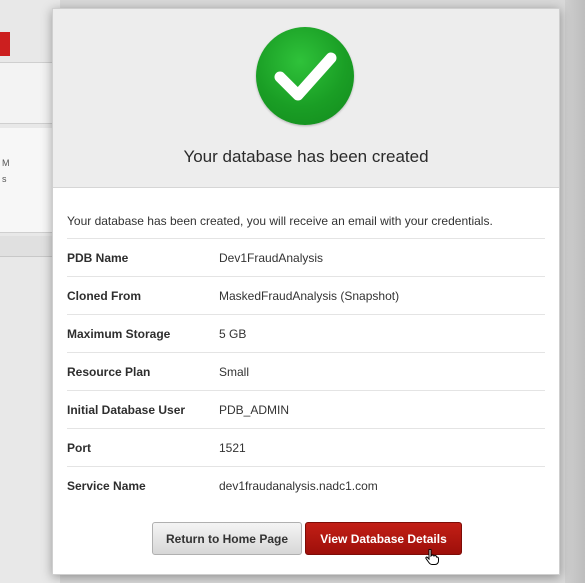 Image resolution: width=585 pixels, height=583 pixels. I want to click on background-text-fragment: s, so click(4, 179).